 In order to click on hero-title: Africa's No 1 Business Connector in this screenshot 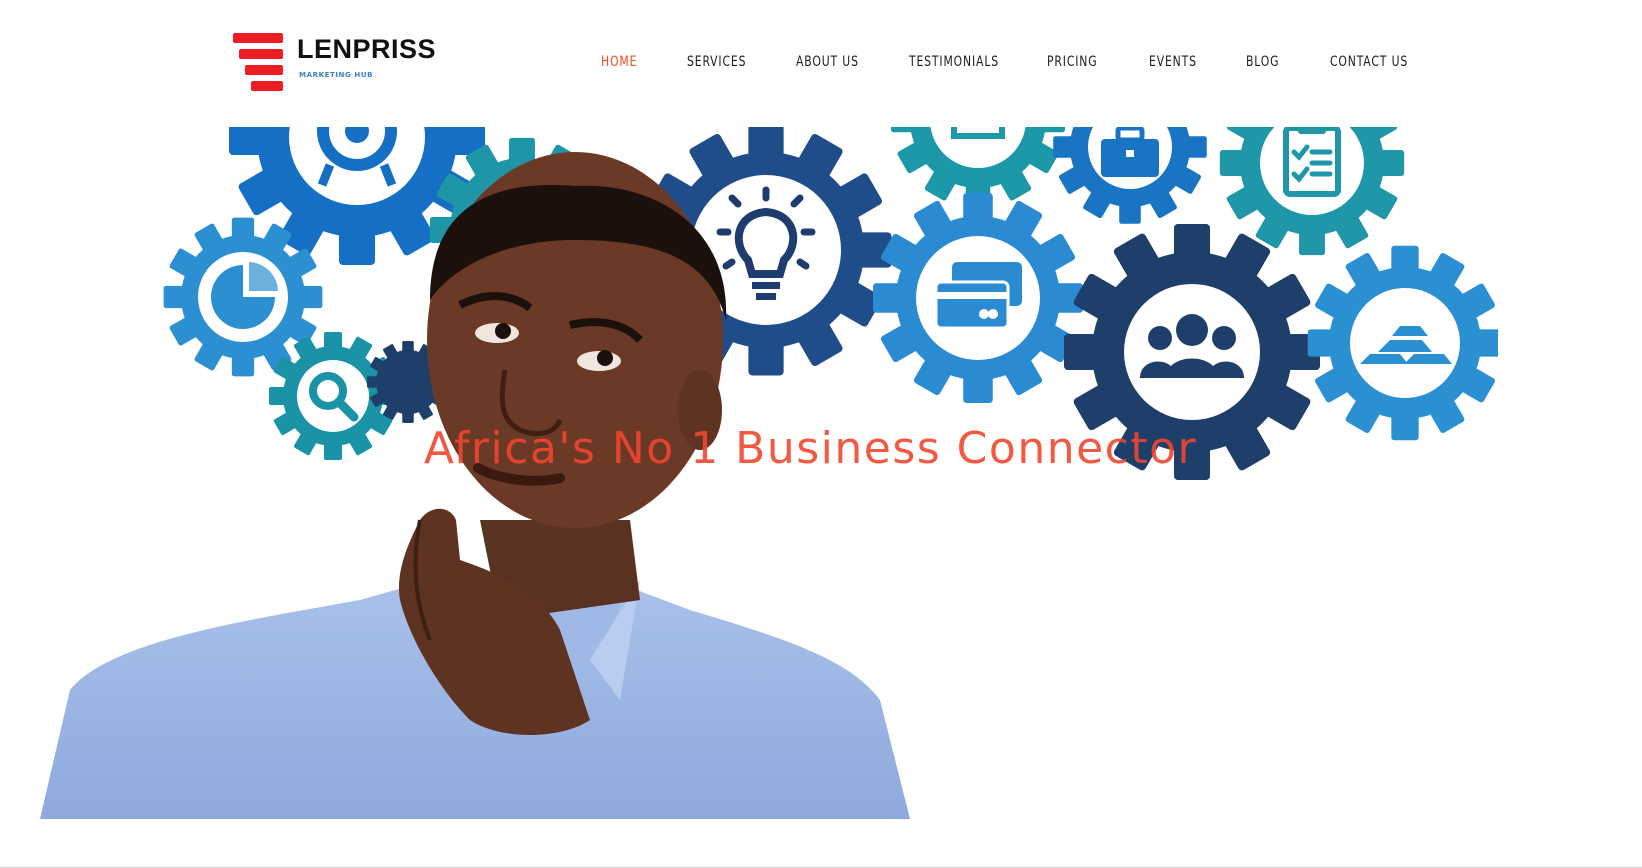, I will do `click(810, 448)`.